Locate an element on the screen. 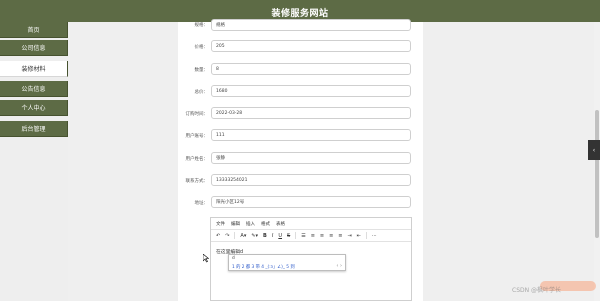 The image size is (600, 301). highlight-icon: ✎▾ is located at coordinates (254, 236).